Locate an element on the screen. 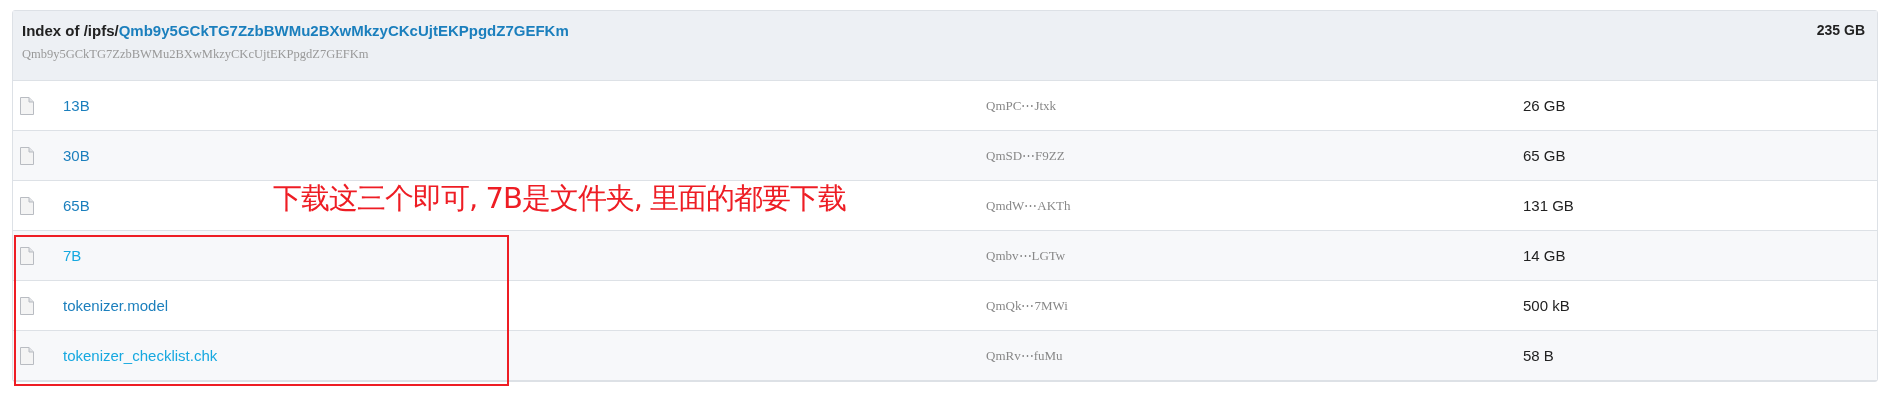 The image size is (1893, 415). file-size: 131 GB is located at coordinates (1548, 205).